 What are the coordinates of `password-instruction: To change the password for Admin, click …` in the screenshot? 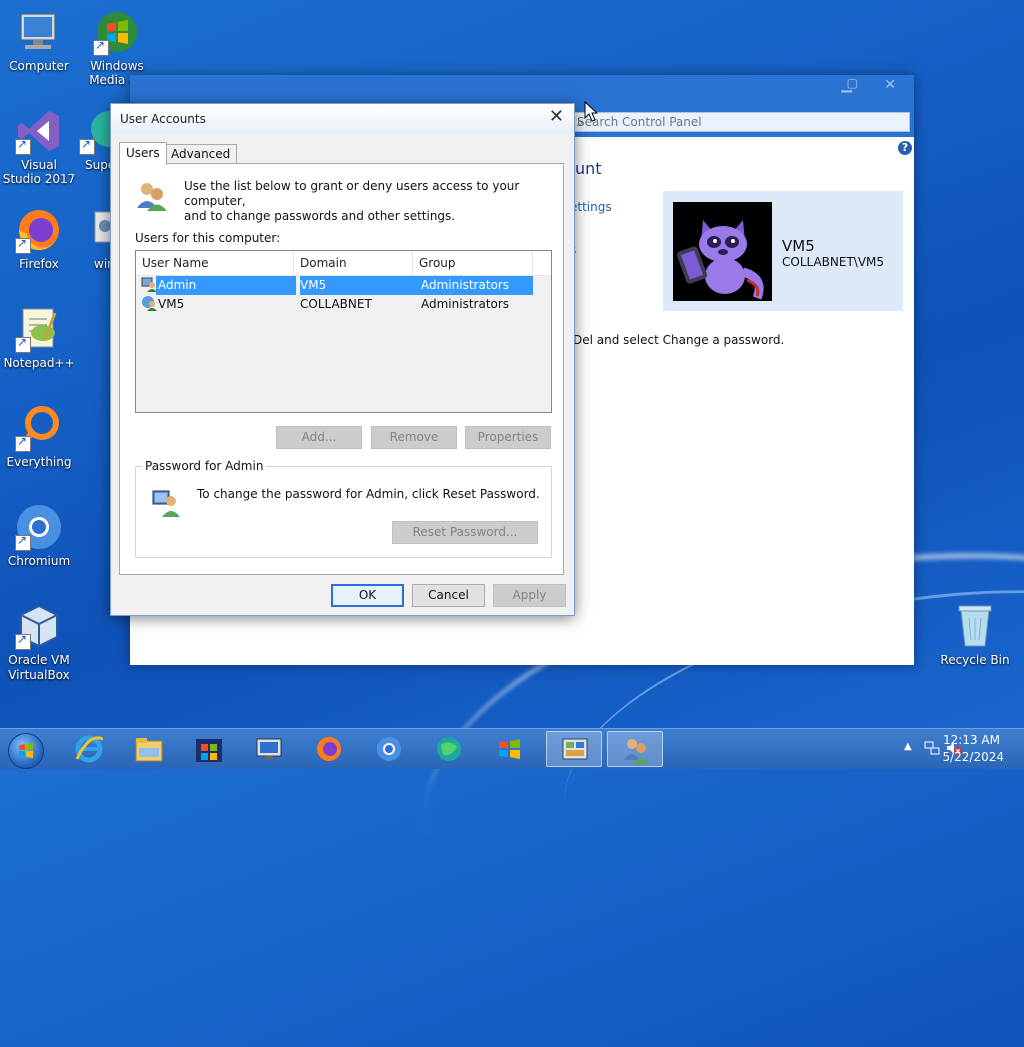 It's located at (368, 494).